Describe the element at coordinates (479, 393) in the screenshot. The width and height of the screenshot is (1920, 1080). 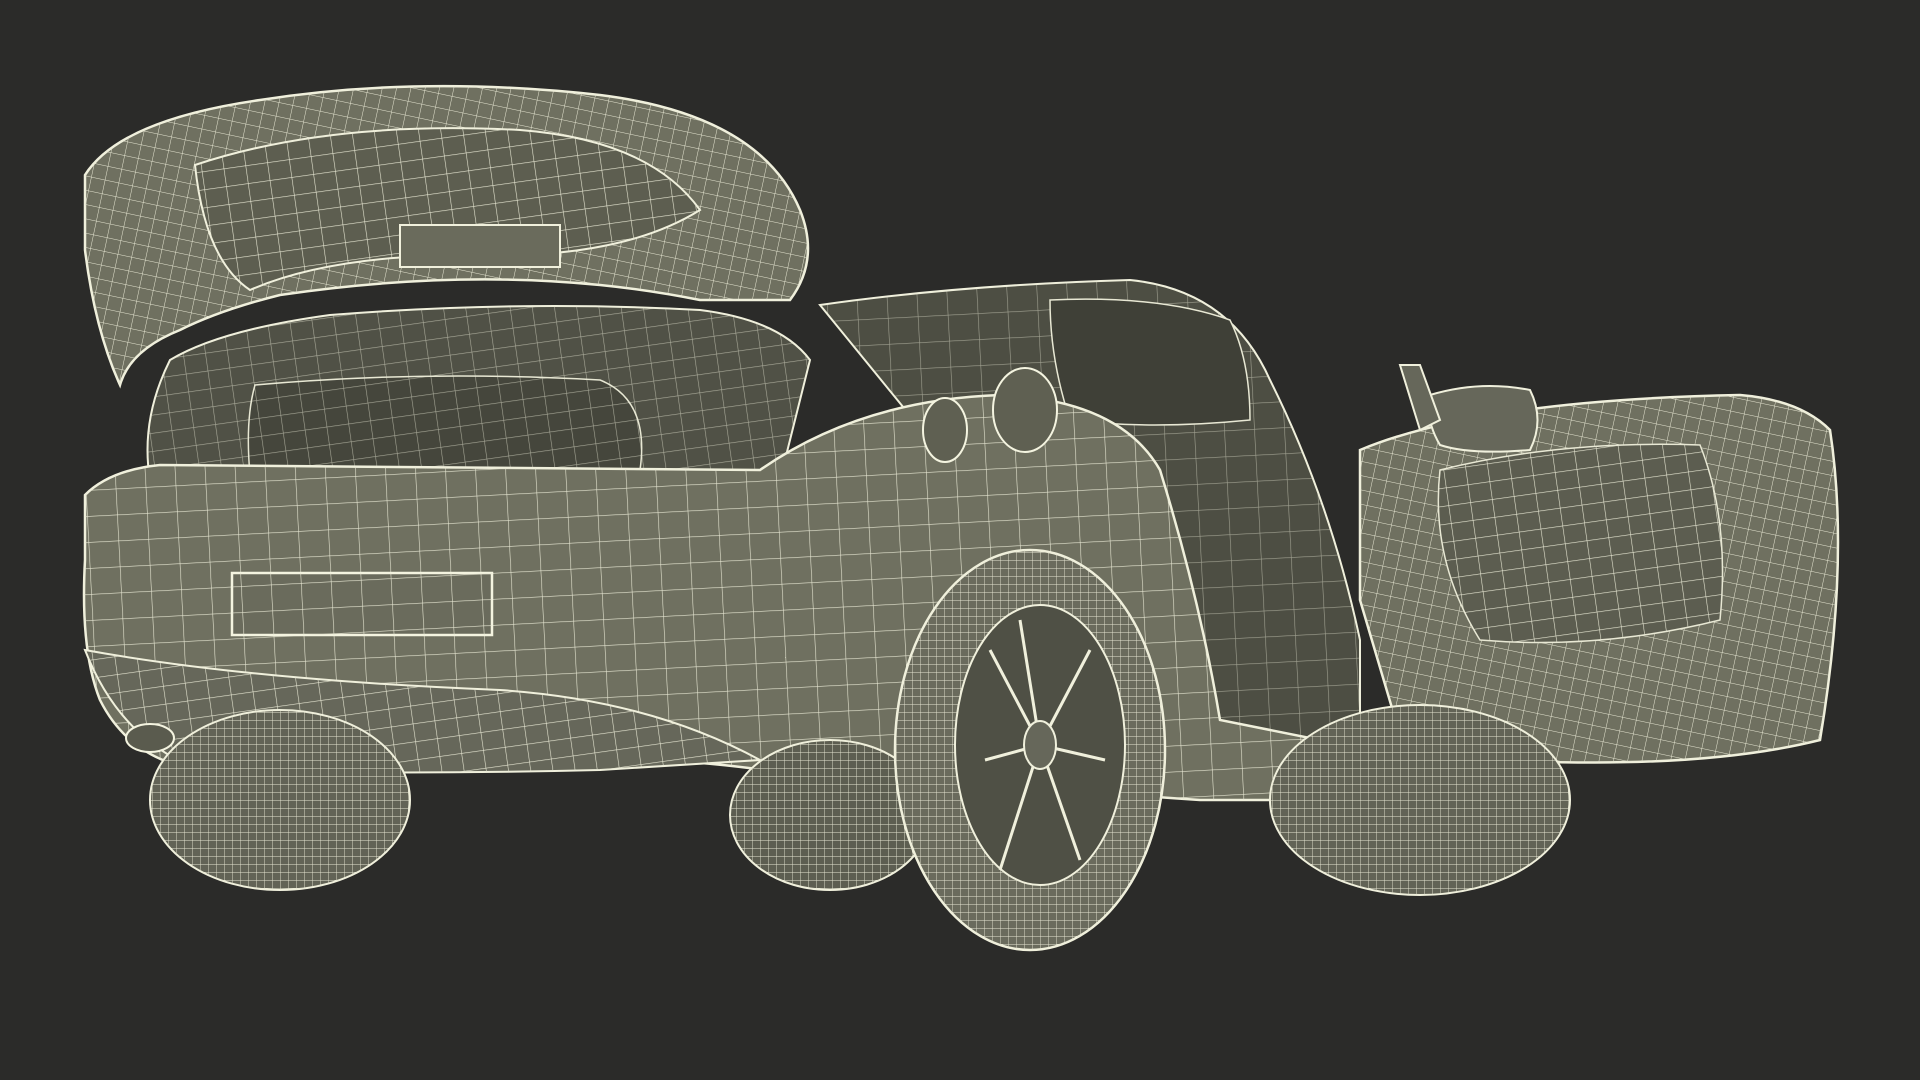
I see `cargo-area` at that location.